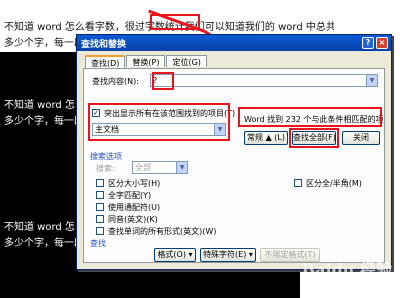  I want to click on find-section-title: 查找, so click(98, 243).